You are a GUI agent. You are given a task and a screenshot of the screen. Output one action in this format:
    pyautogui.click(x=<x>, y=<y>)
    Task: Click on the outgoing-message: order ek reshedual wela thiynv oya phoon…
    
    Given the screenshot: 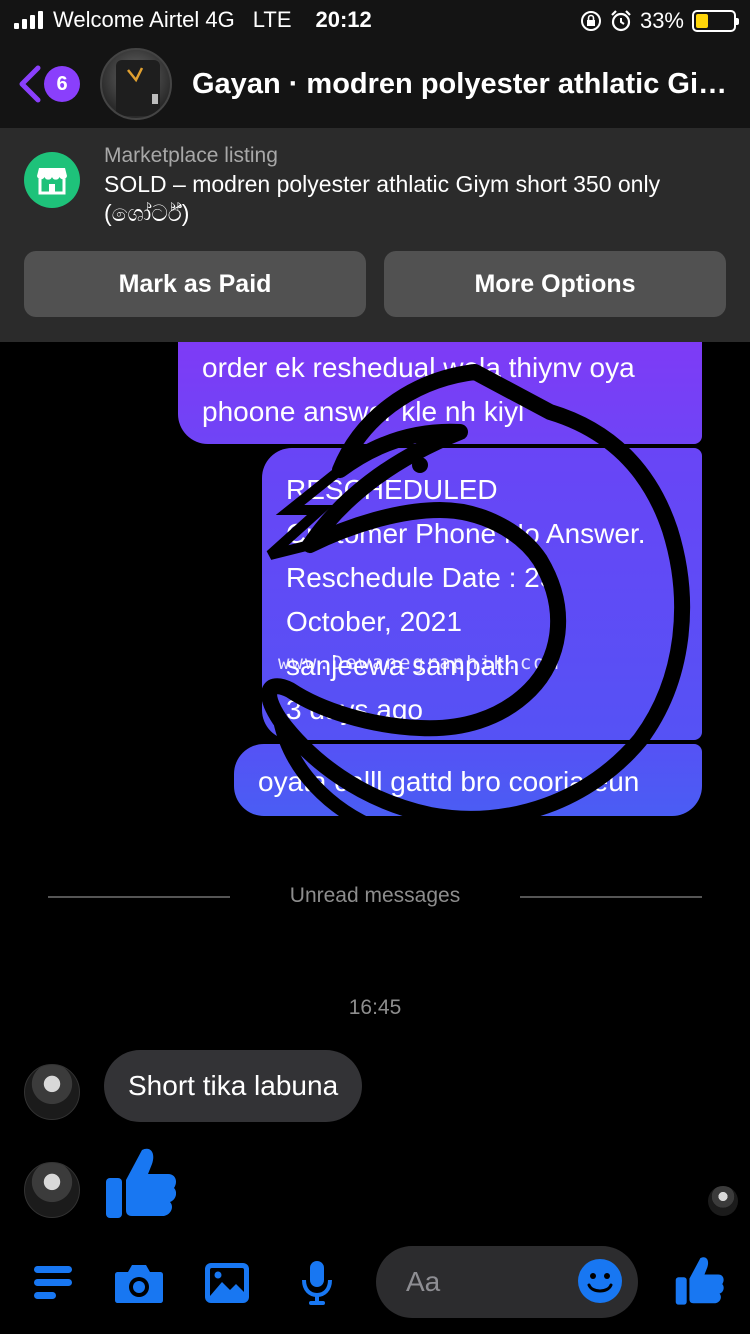 What is the action you would take?
    pyautogui.click(x=440, y=393)
    